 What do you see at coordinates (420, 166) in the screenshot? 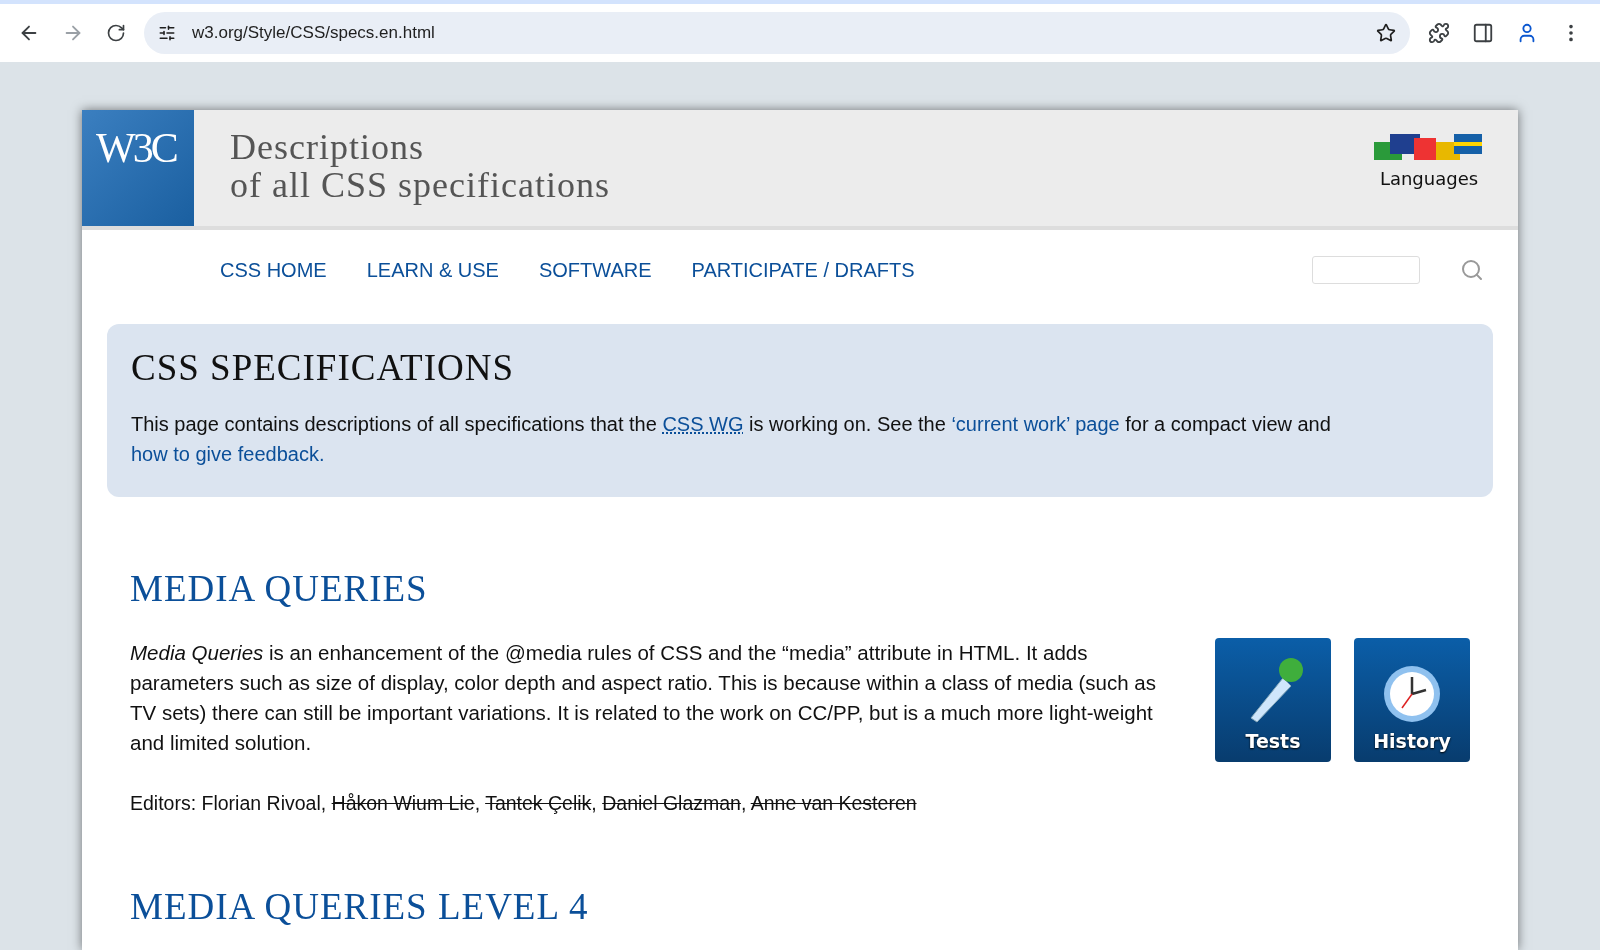
I see `site-title: Descriptions of all CSS specifications` at bounding box center [420, 166].